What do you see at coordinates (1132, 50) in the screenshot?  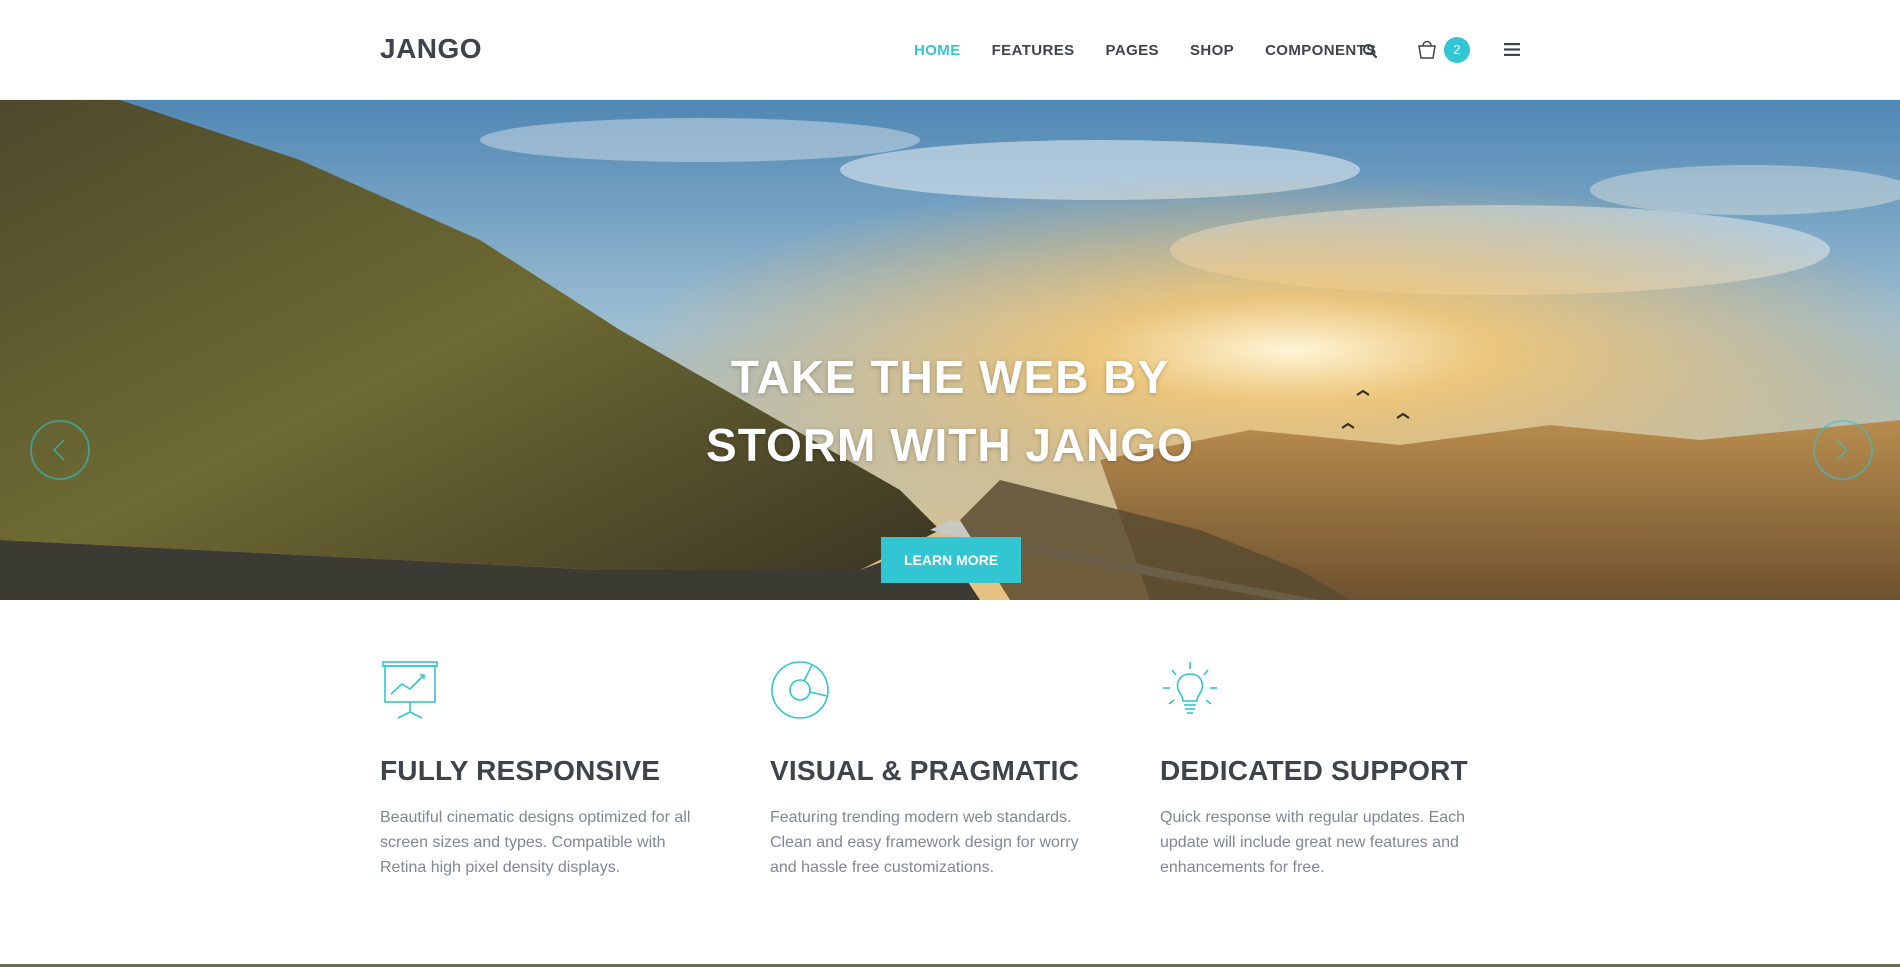 I see `nav-pages: PAGES` at bounding box center [1132, 50].